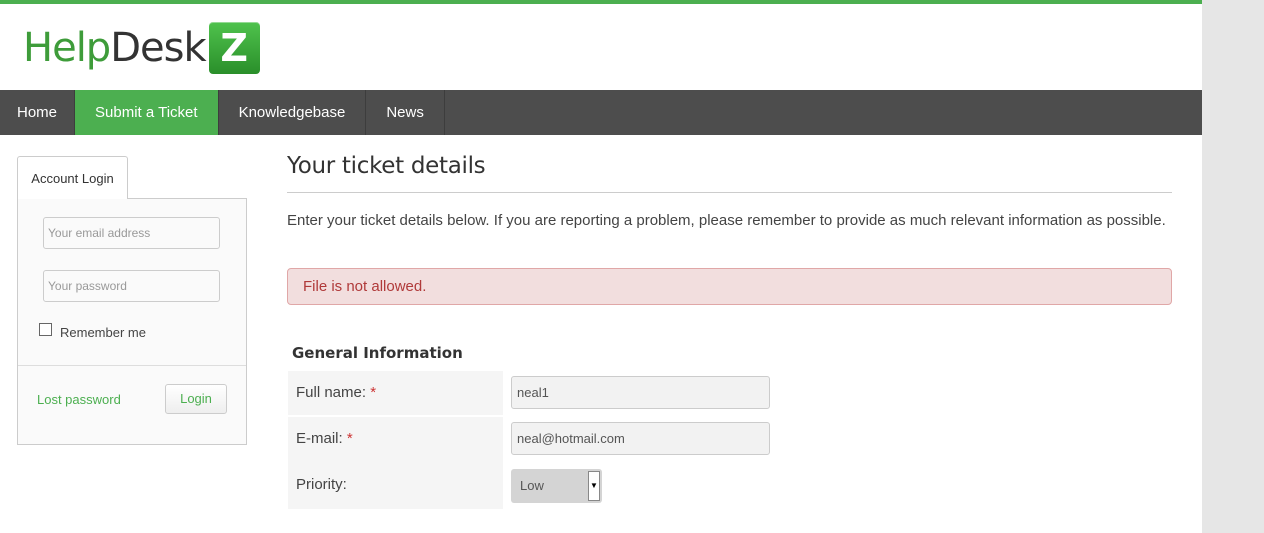 Image resolution: width=1264 pixels, height=533 pixels. What do you see at coordinates (556, 486) in the screenshot?
I see `priority-select: Low ▼` at bounding box center [556, 486].